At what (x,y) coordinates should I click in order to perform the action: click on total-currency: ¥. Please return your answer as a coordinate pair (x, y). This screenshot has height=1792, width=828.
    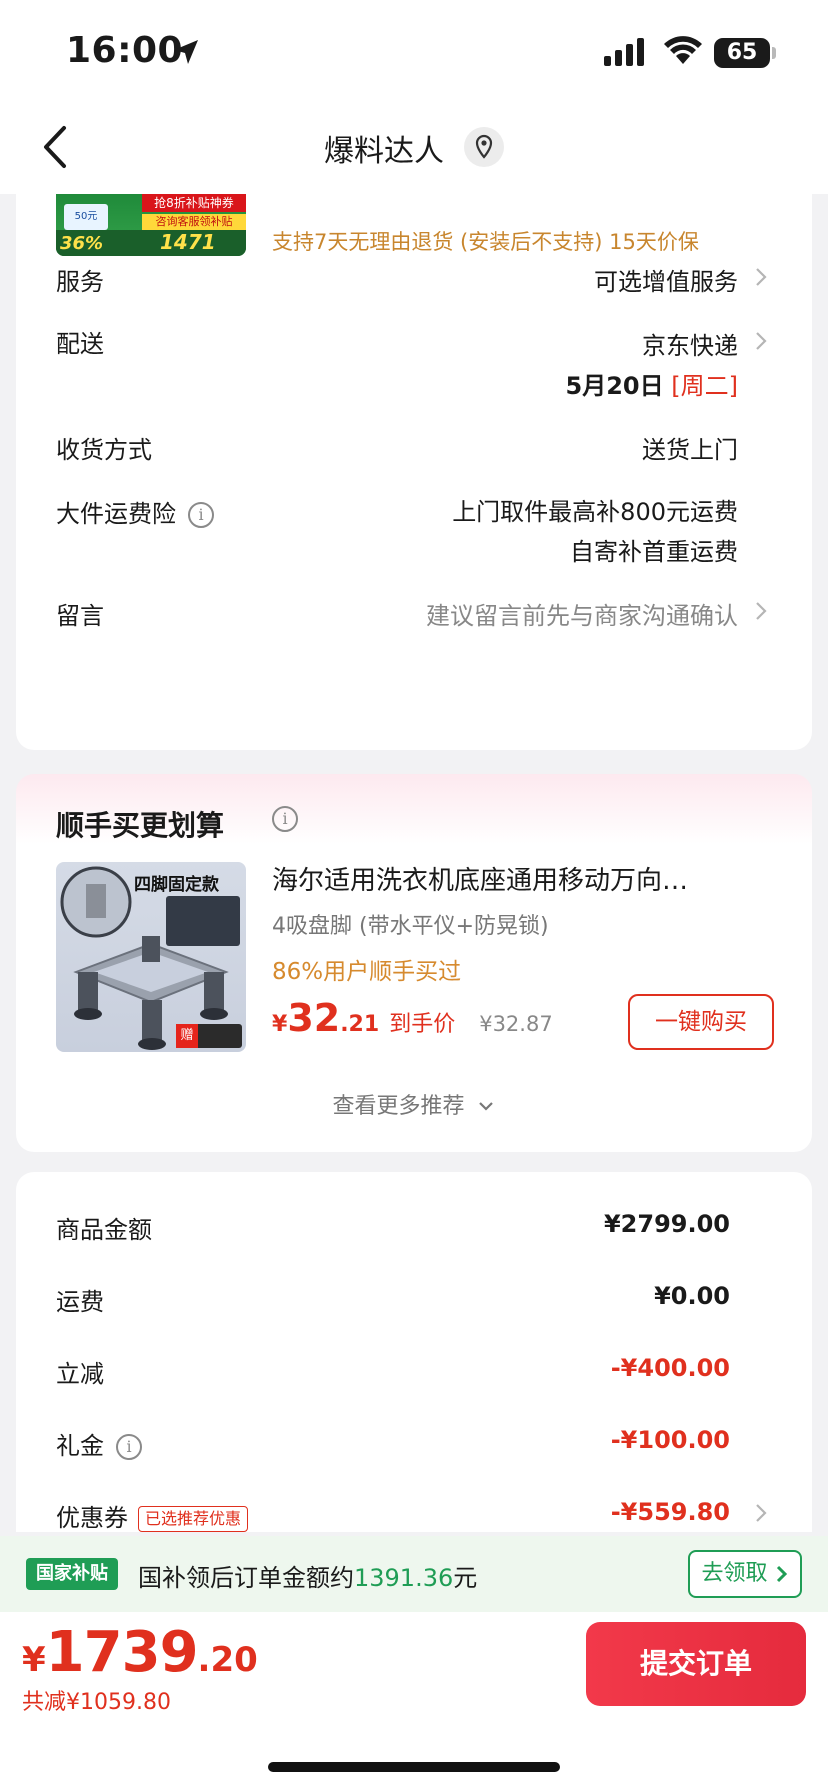
    Looking at the image, I should click on (34, 1660).